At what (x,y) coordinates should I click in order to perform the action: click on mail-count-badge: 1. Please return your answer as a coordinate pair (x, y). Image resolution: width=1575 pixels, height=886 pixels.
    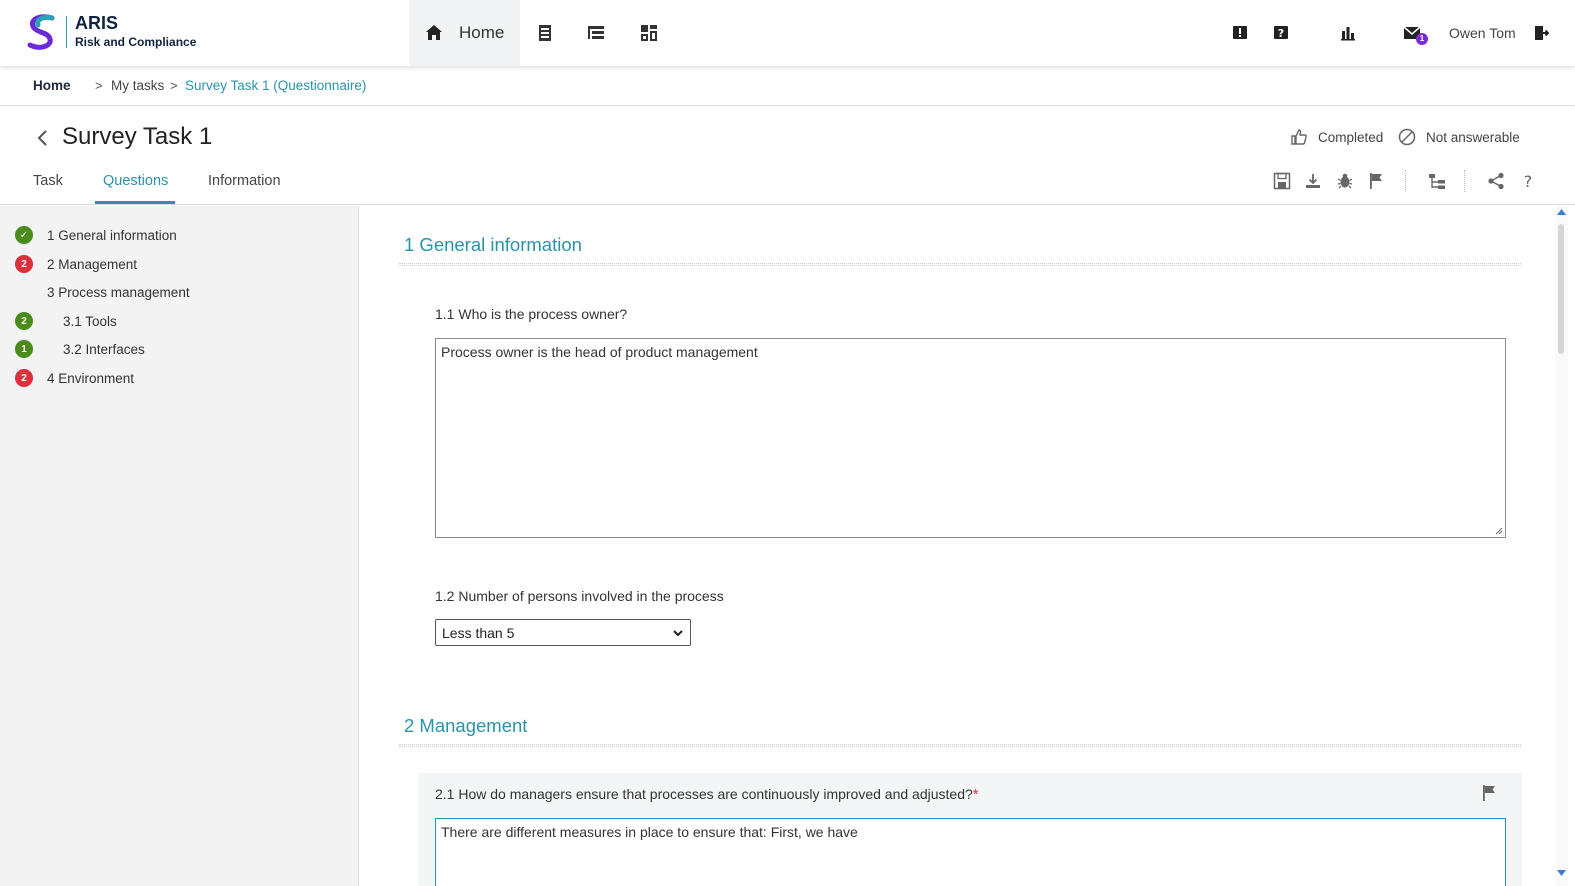
    Looking at the image, I should click on (1422, 39).